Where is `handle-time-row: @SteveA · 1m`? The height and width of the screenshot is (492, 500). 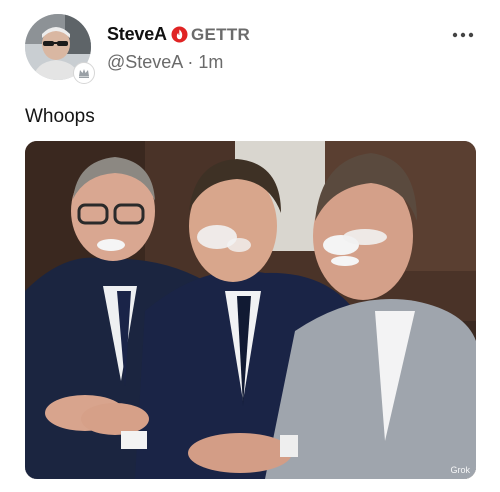
handle-time-row: @SteveA · 1m is located at coordinates (165, 62).